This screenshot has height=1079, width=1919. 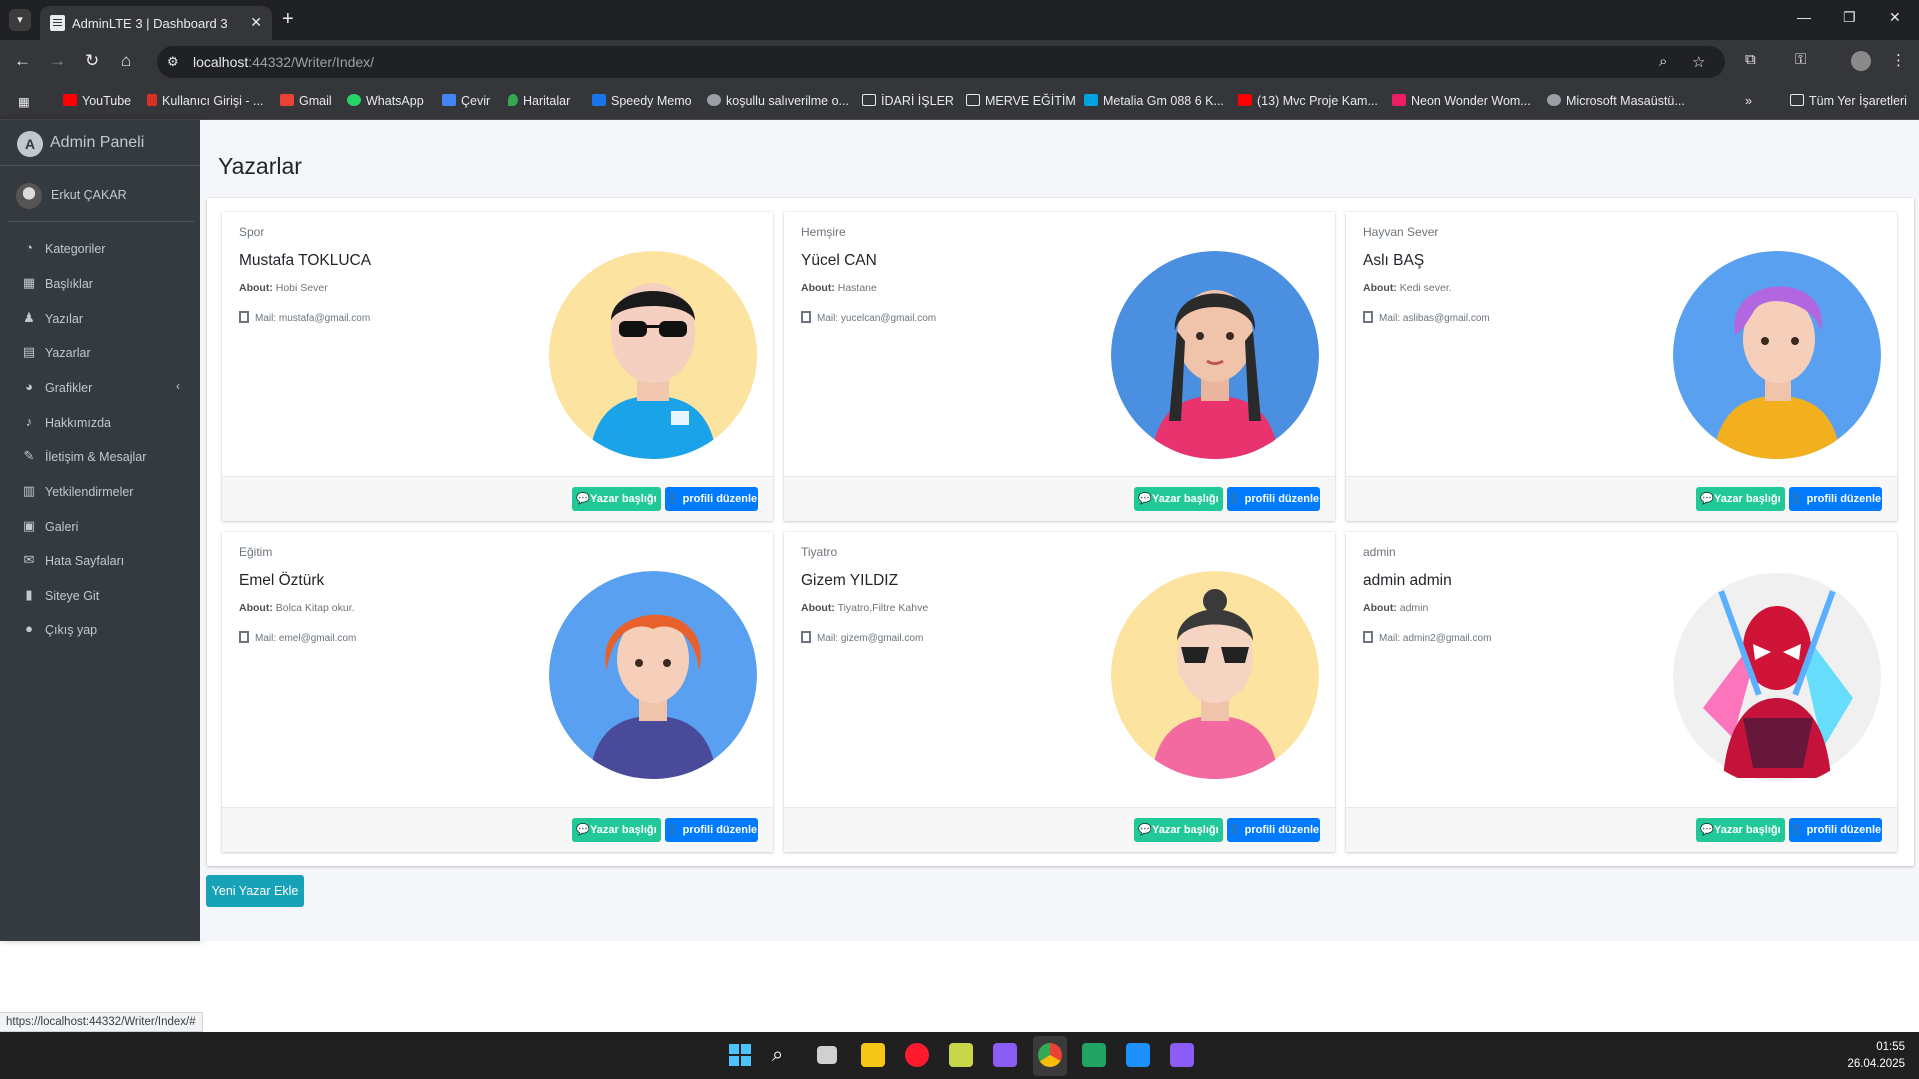 I want to click on sidebar-item-cikis: ● Çıkış yap, so click(x=101, y=630).